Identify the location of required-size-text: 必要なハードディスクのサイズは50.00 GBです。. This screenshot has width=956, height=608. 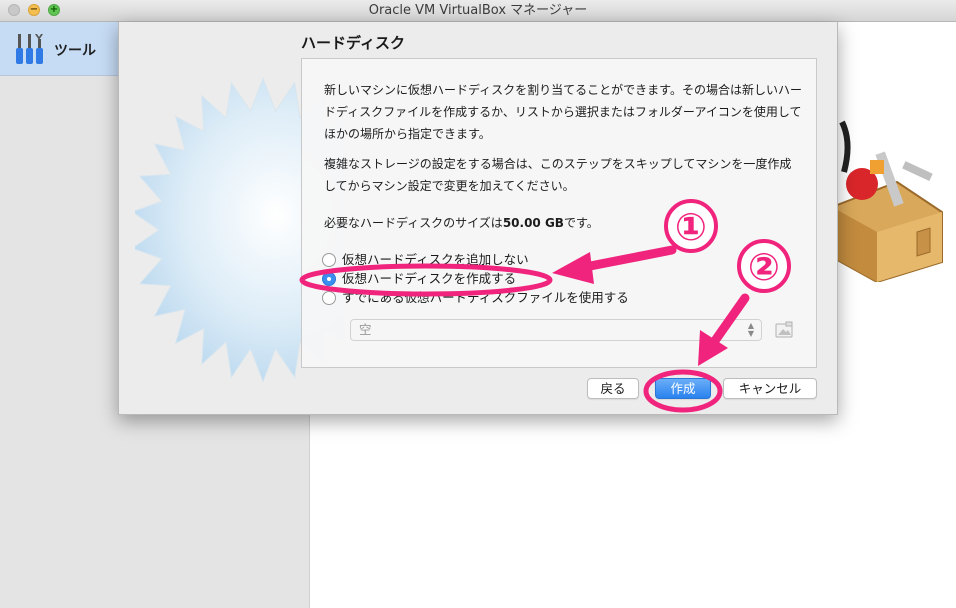
(563, 223).